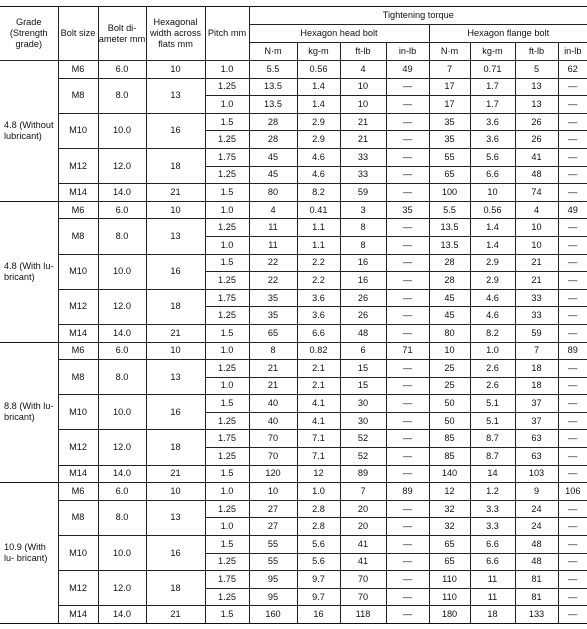  Describe the element at coordinates (407, 210) in the screenshot. I see `head-inlb-cell: 35` at that location.